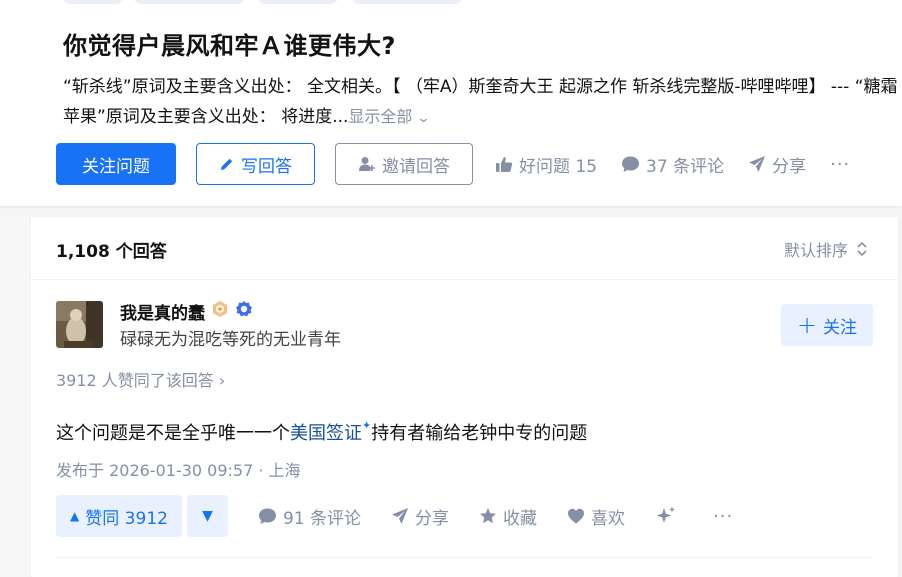  I want to click on downvote-arrow-icon: ▼, so click(207, 516).